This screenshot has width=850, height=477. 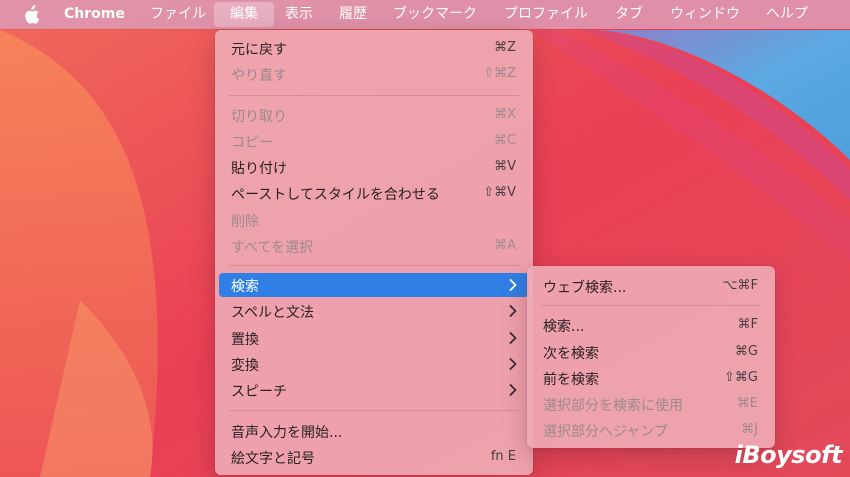 I want to click on menu-item-cut: 切り取り ⌘X, so click(x=374, y=115).